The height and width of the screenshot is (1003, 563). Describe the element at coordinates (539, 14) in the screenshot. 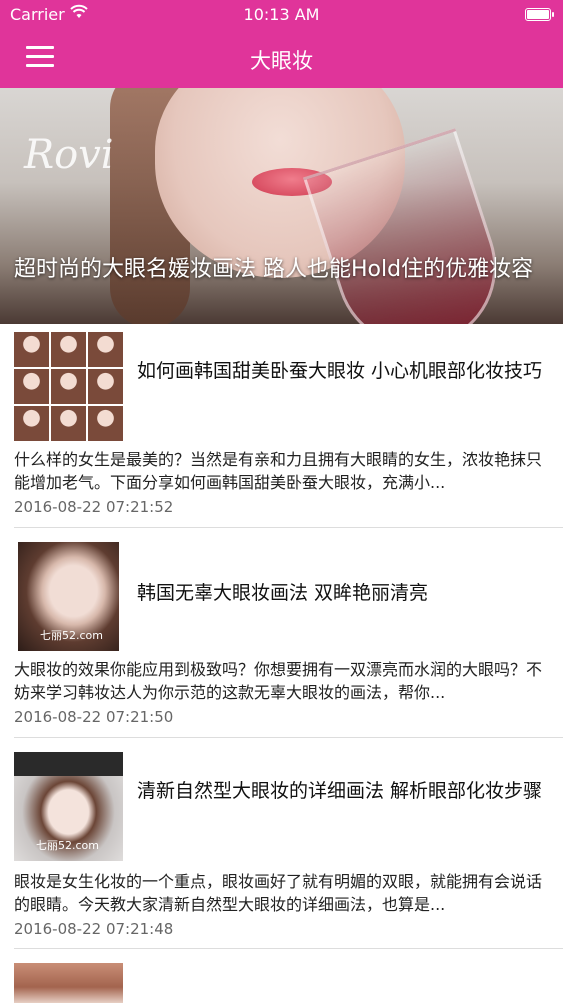

I see `battery-icon` at that location.